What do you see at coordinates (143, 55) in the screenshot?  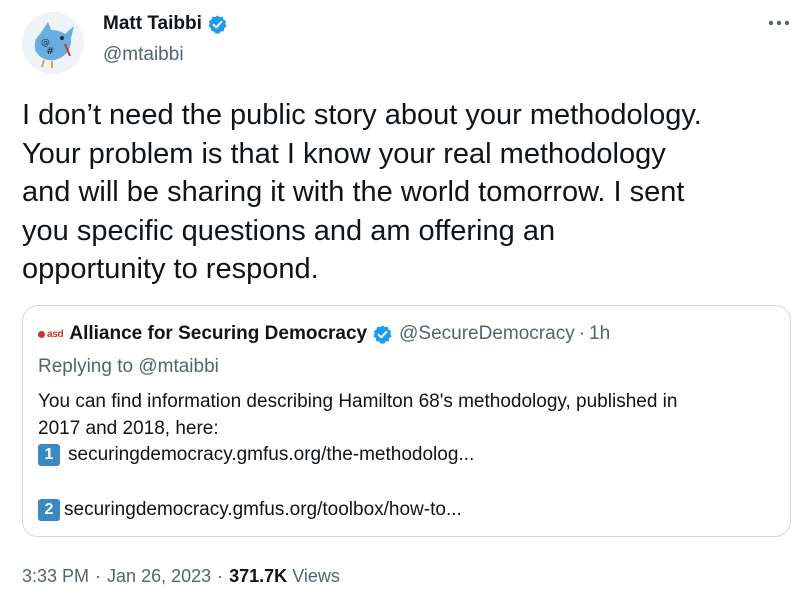 I see `author-handle: @mtaibbi` at bounding box center [143, 55].